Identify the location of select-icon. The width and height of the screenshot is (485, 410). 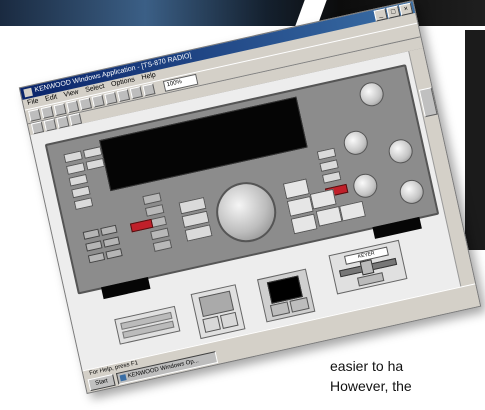
(149, 90).